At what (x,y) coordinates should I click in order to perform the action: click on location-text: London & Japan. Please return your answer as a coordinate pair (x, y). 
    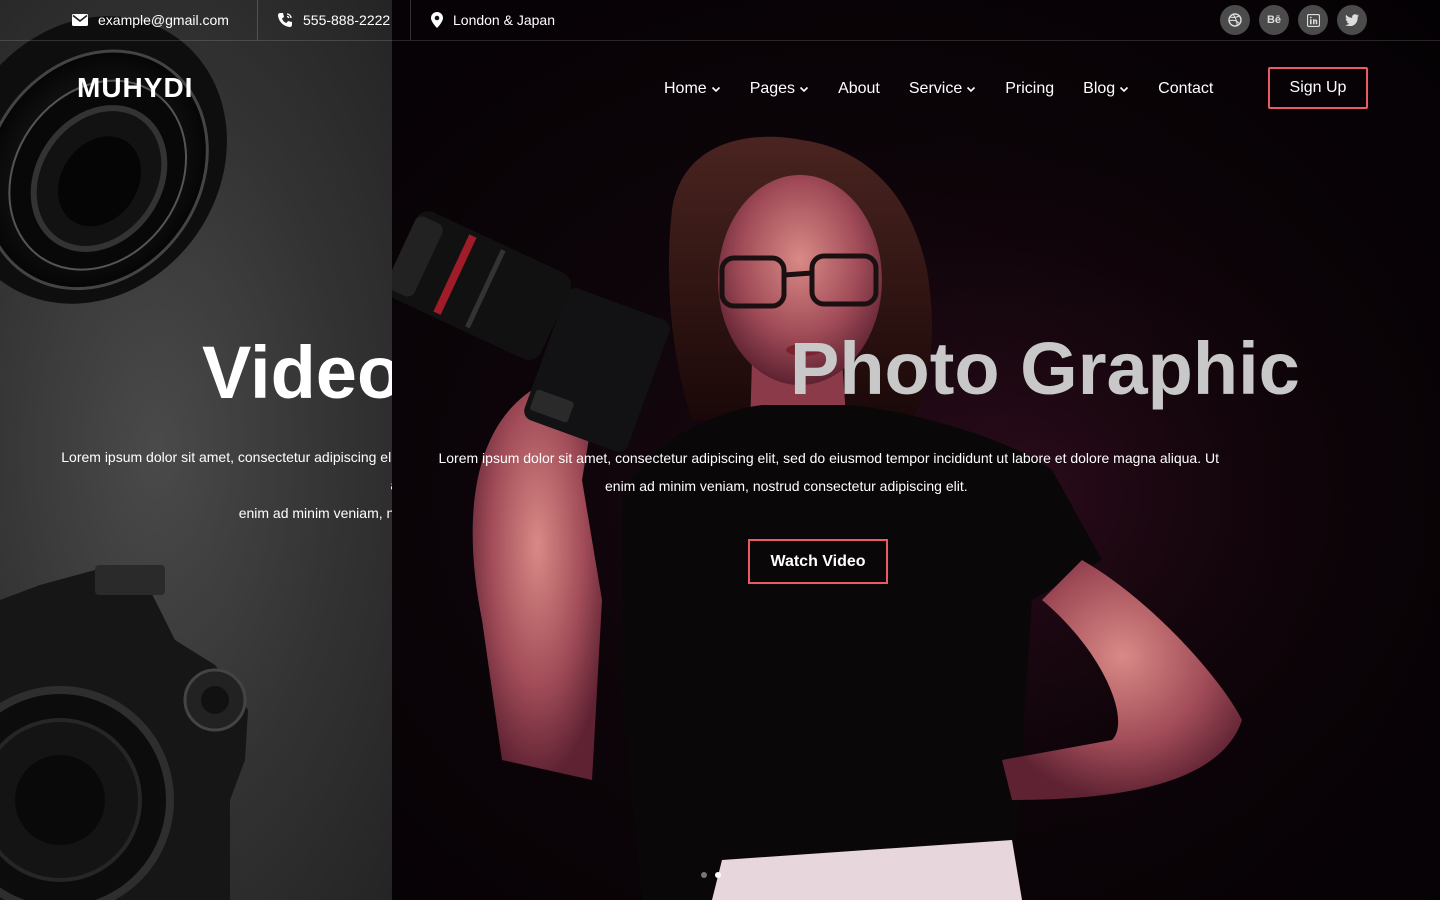
    Looking at the image, I should click on (504, 20).